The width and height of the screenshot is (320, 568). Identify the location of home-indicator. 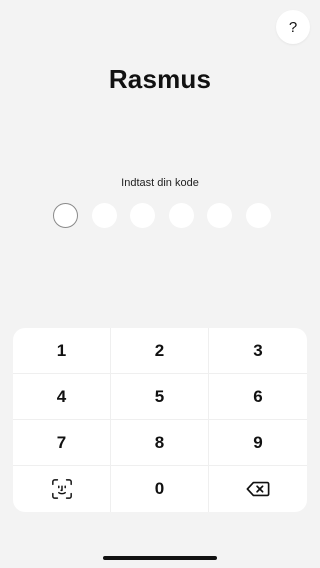
(160, 558).